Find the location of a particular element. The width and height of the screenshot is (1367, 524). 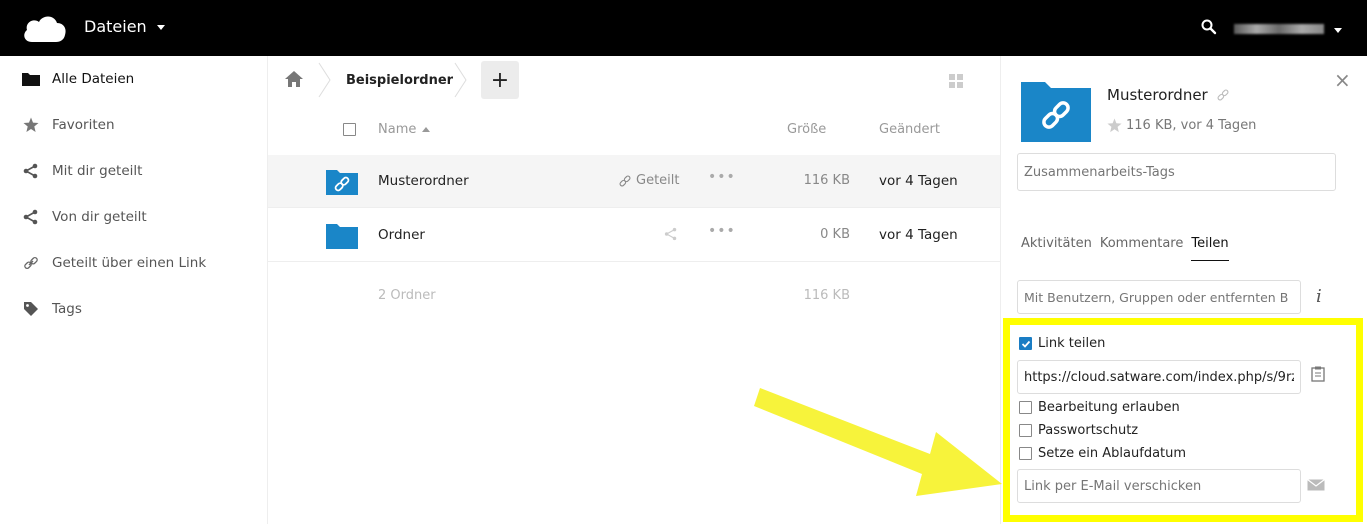

column-header-name: Name is located at coordinates (404, 129).